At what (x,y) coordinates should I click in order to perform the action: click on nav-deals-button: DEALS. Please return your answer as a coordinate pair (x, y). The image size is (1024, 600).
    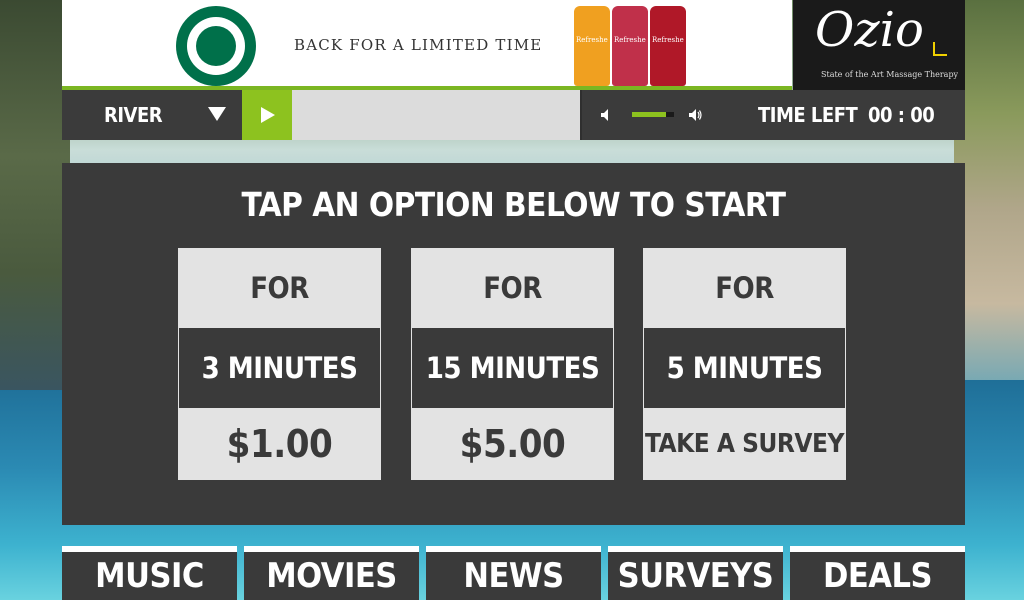
    Looking at the image, I should click on (877, 573).